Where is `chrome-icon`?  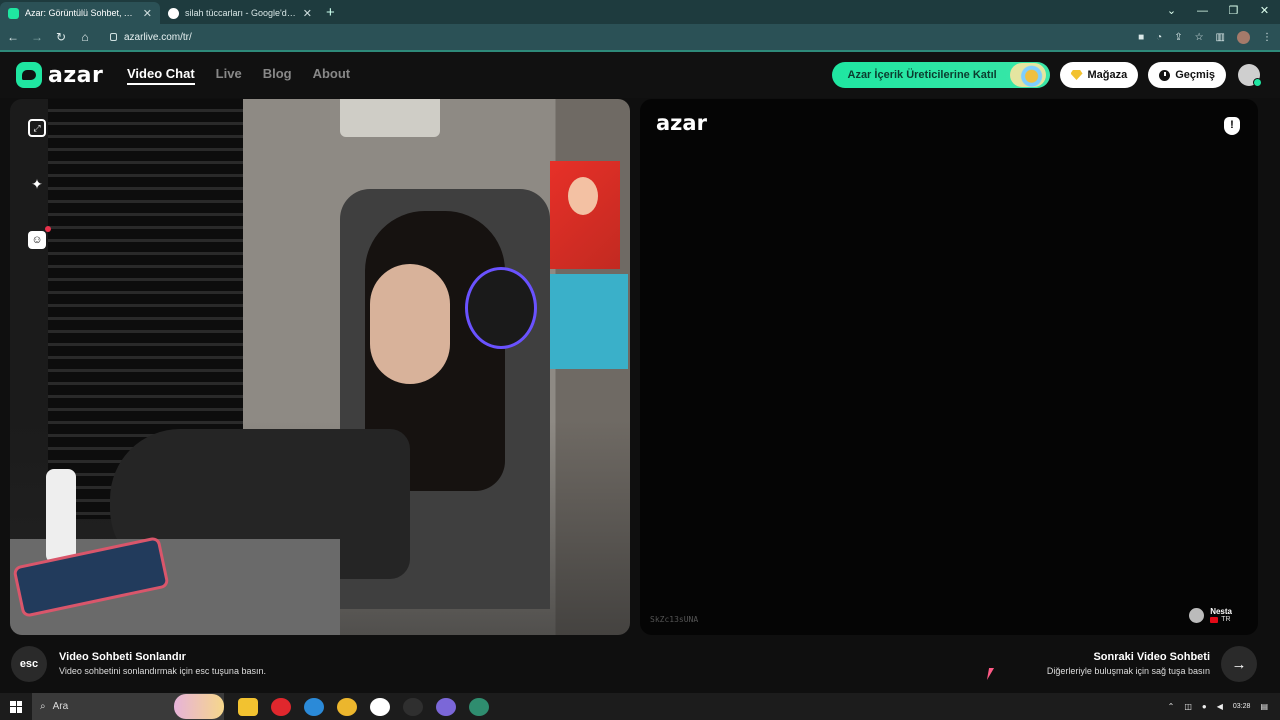
chrome-icon is located at coordinates (347, 706).